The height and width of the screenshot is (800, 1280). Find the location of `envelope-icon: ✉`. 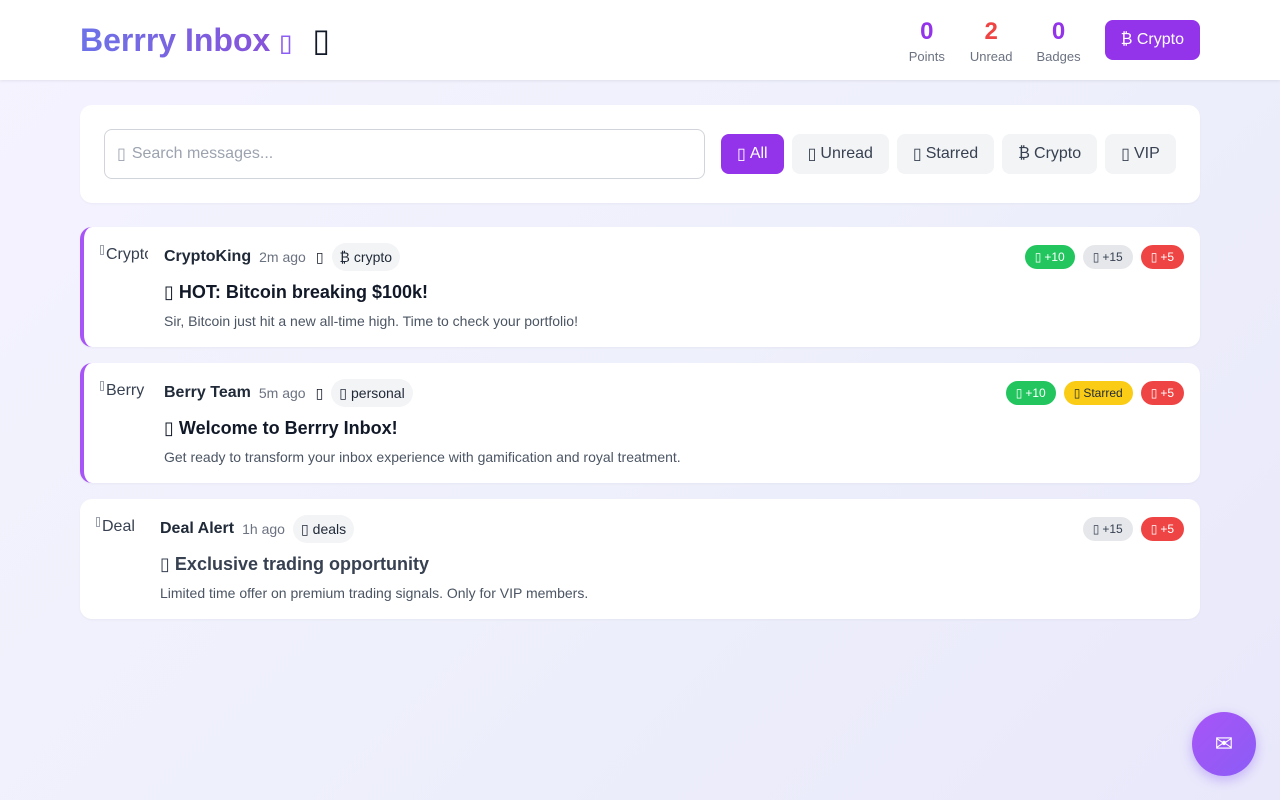

envelope-icon: ✉ is located at coordinates (1224, 744).